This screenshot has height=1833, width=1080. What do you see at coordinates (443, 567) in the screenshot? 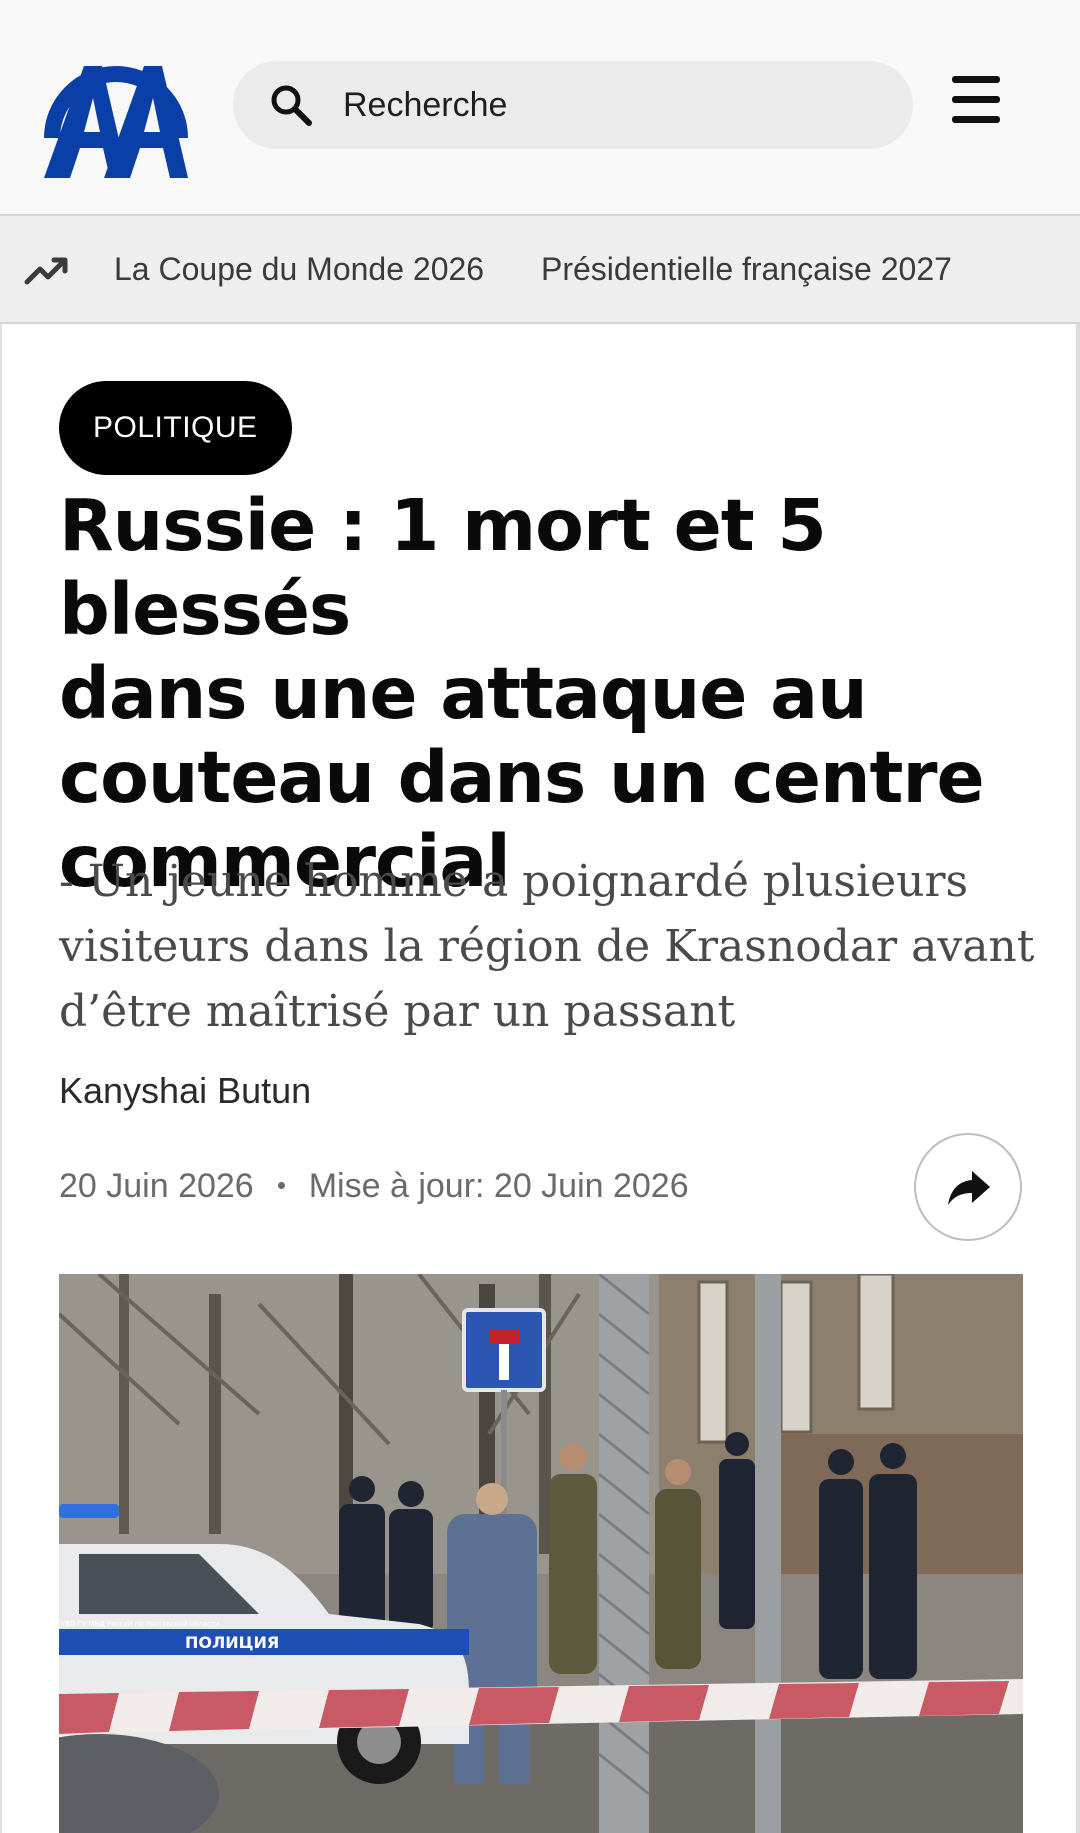
I see `headline-line: Russie : 1 mort et 5 blessés` at bounding box center [443, 567].